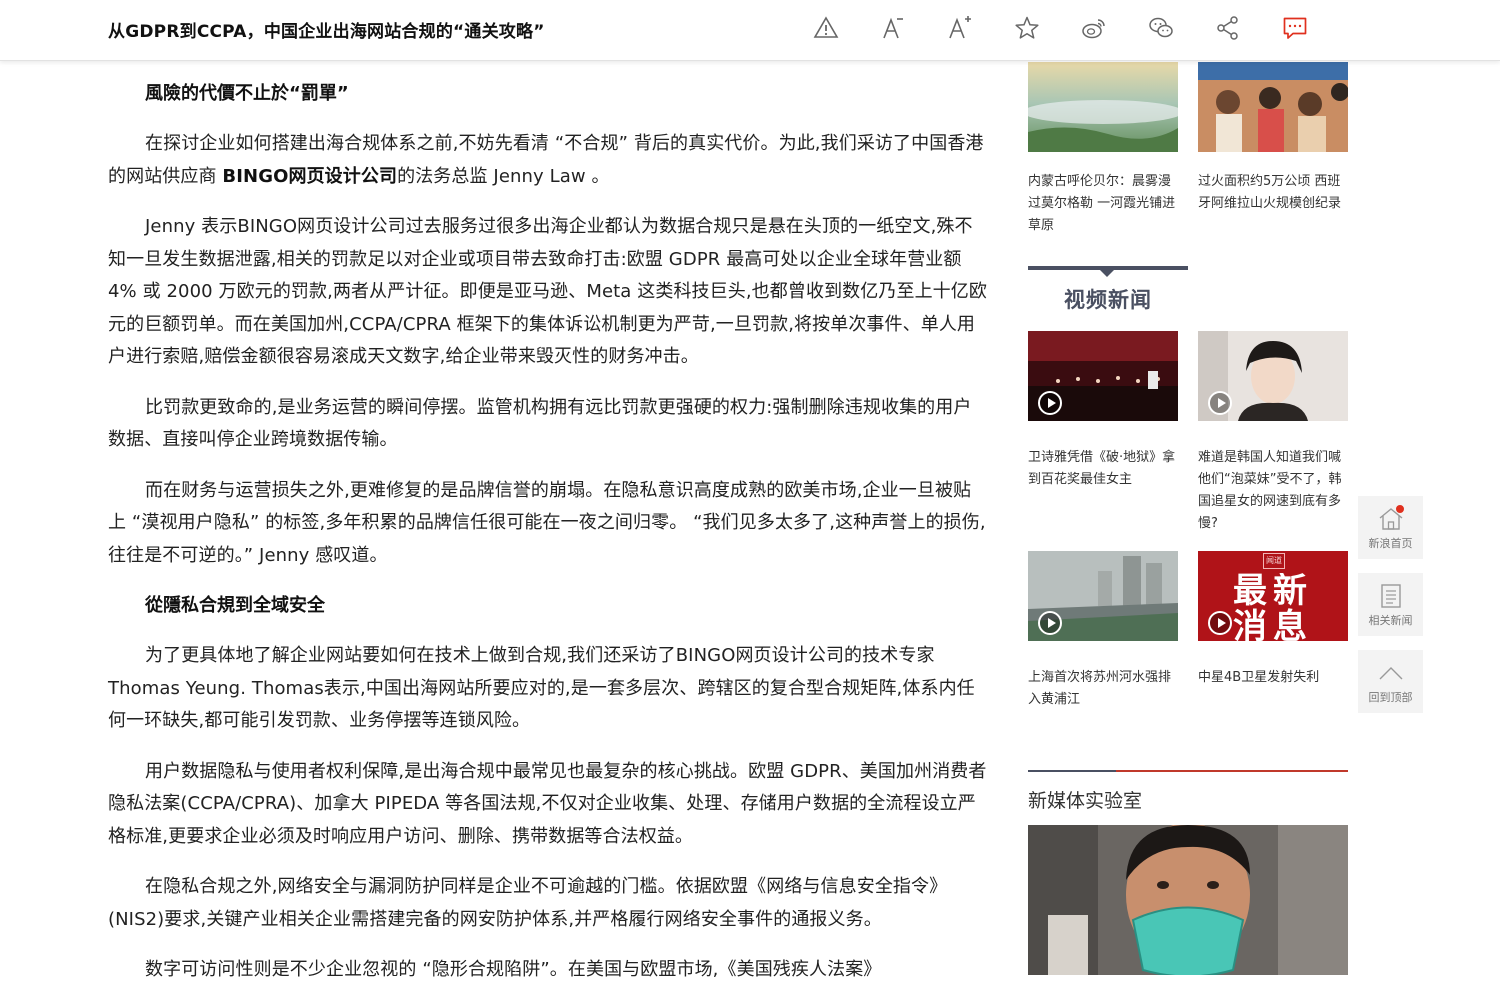 Image resolution: width=1500 pixels, height=1005 pixels. I want to click on lab-section-title: 新媒体实验室, so click(1085, 799).